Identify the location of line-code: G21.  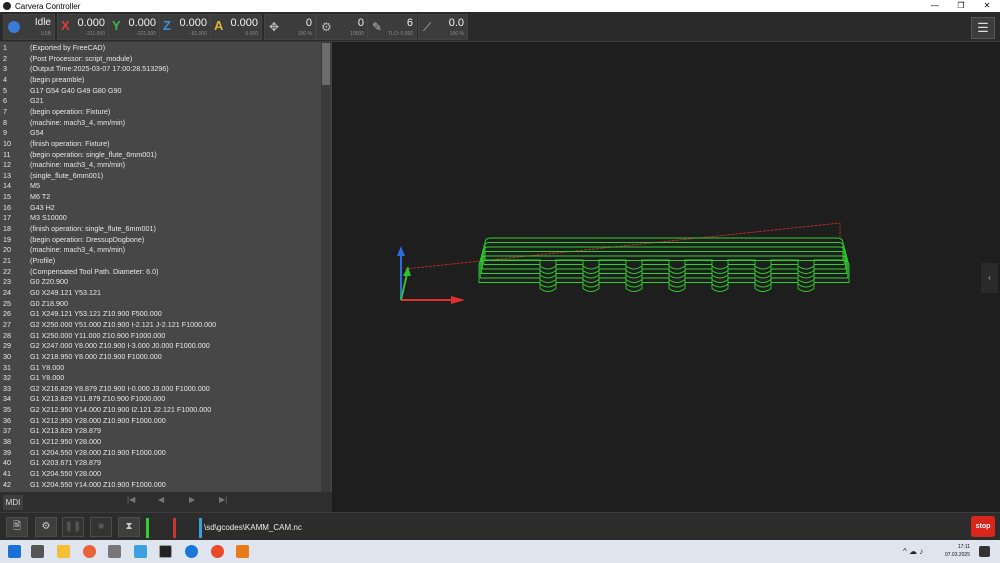
(37, 101).